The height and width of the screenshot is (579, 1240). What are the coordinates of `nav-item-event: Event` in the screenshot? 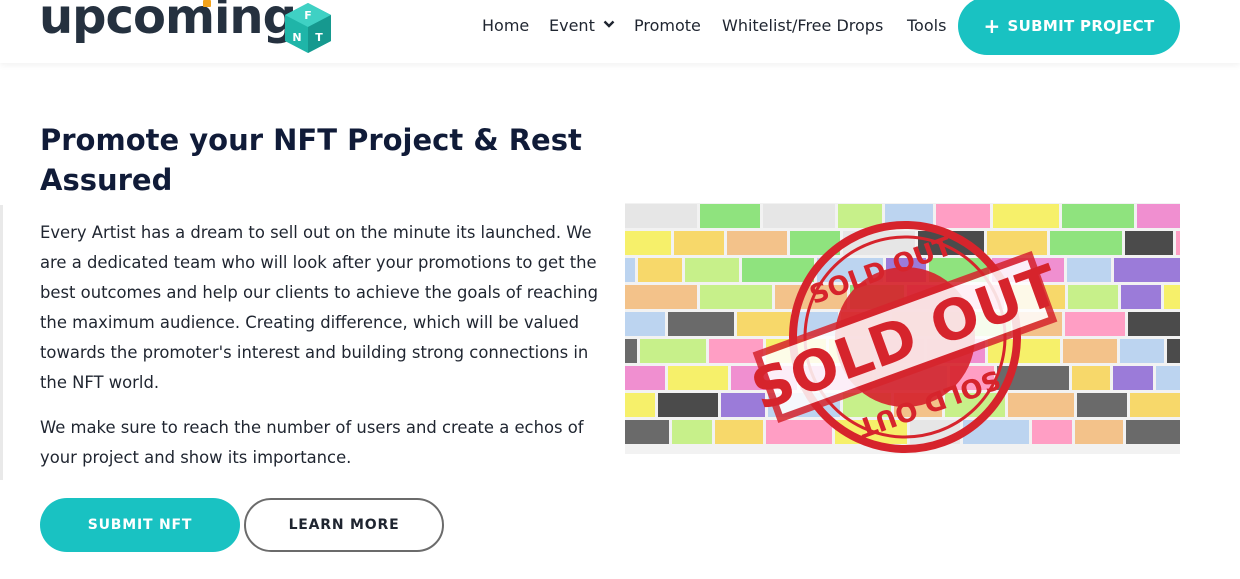 It's located at (582, 25).